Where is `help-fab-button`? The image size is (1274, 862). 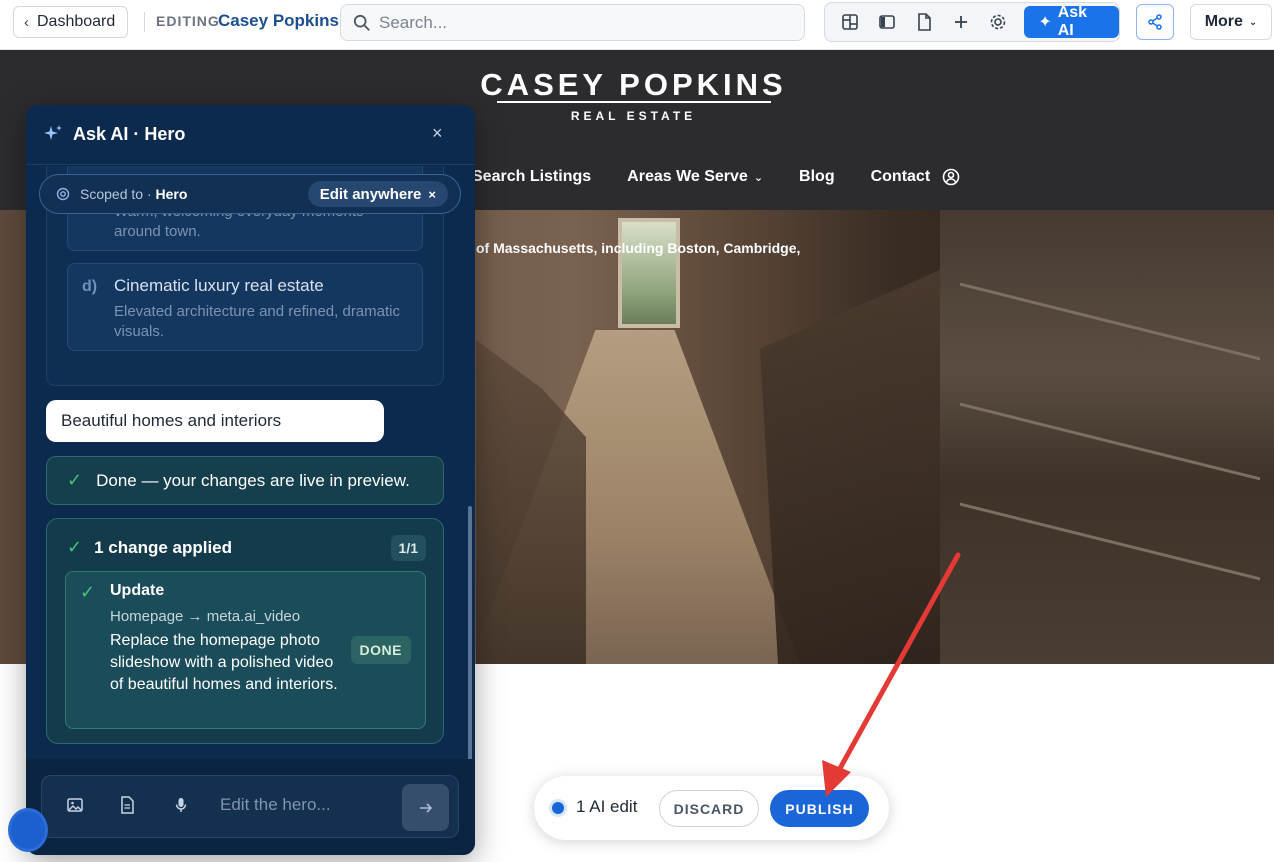
help-fab-button is located at coordinates (28, 830).